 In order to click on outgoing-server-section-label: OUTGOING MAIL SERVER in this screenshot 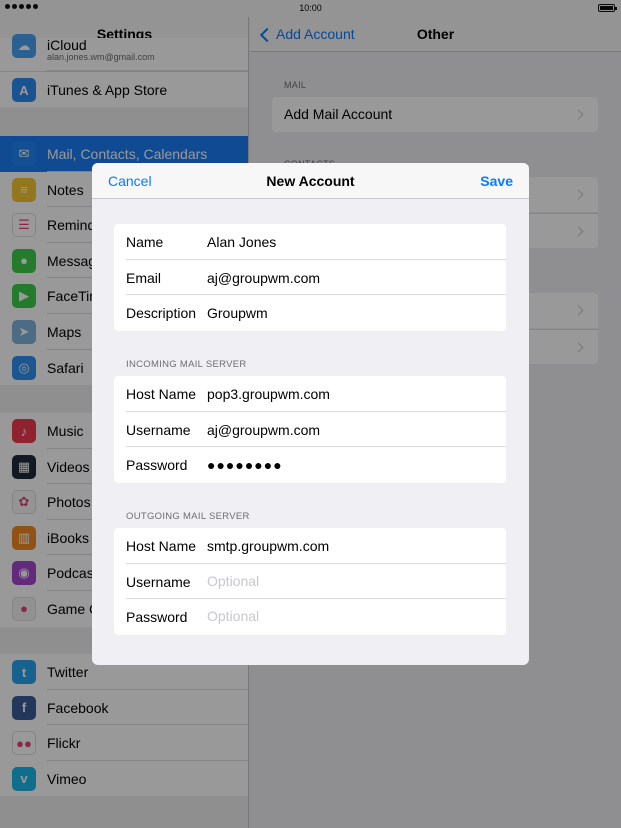, I will do `click(188, 516)`.